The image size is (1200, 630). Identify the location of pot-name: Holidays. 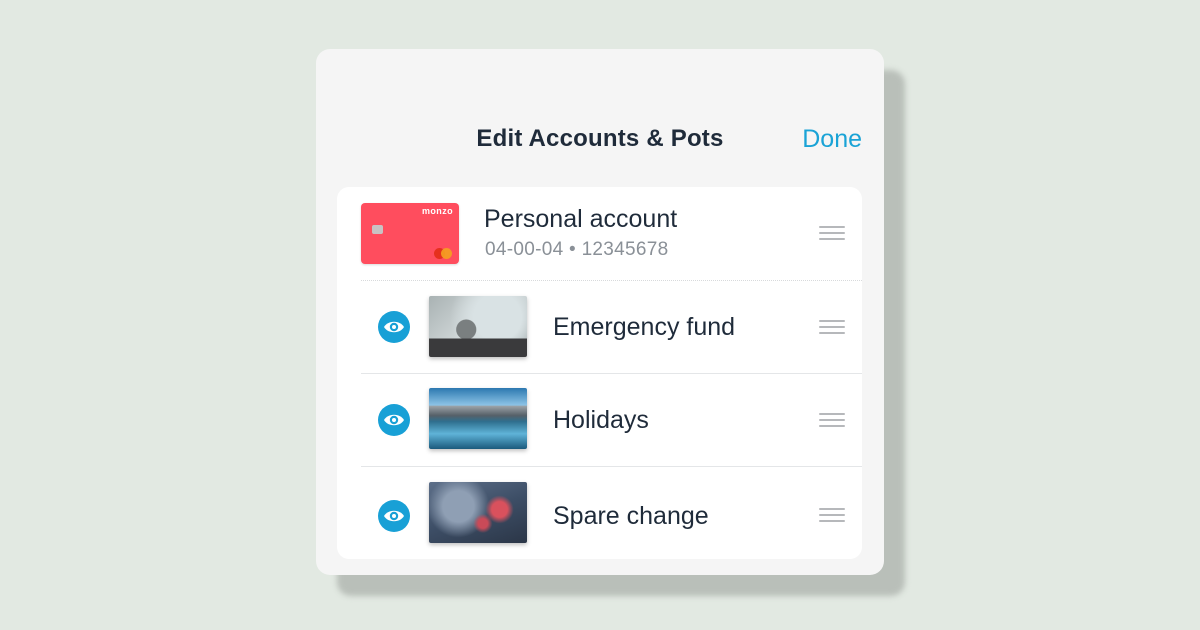
(601, 420).